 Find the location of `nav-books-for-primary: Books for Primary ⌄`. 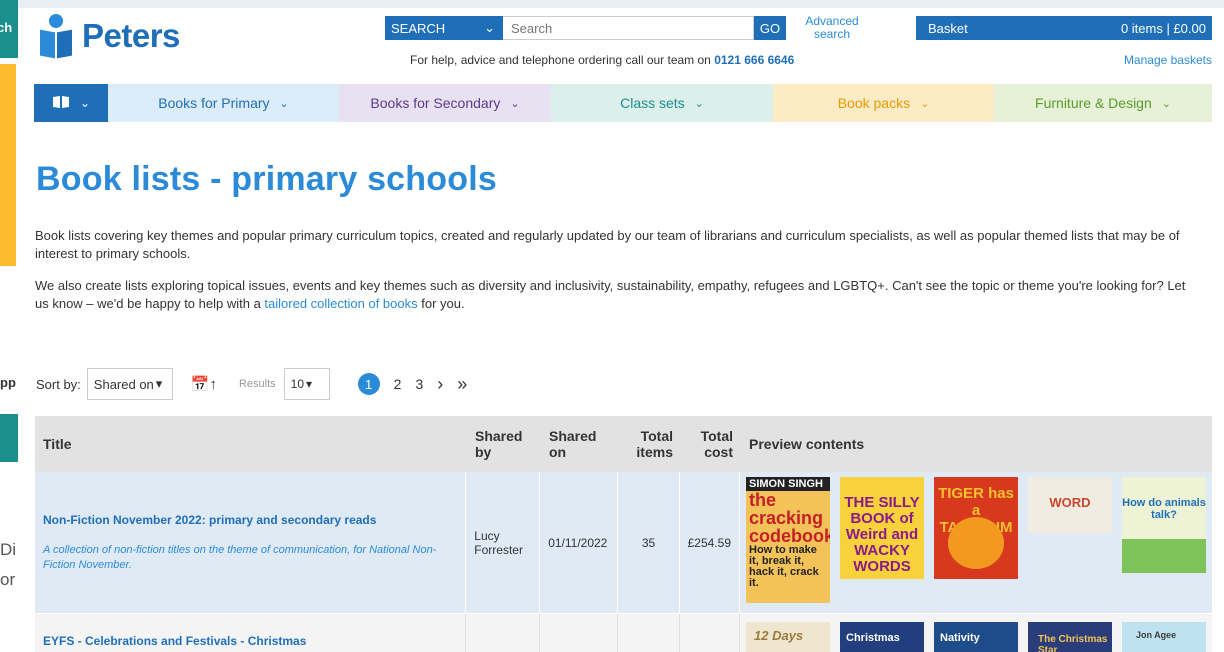

nav-books-for-primary: Books for Primary ⌄ is located at coordinates (223, 103).